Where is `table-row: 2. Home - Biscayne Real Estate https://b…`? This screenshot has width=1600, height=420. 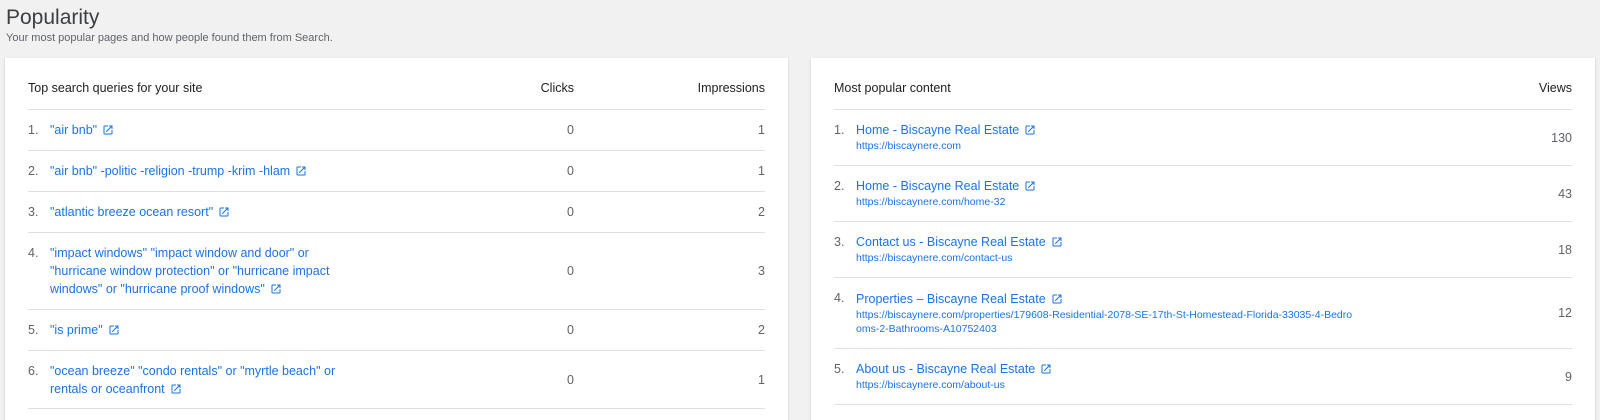 table-row: 2. Home - Biscayne Real Estate https://b… is located at coordinates (1203, 194).